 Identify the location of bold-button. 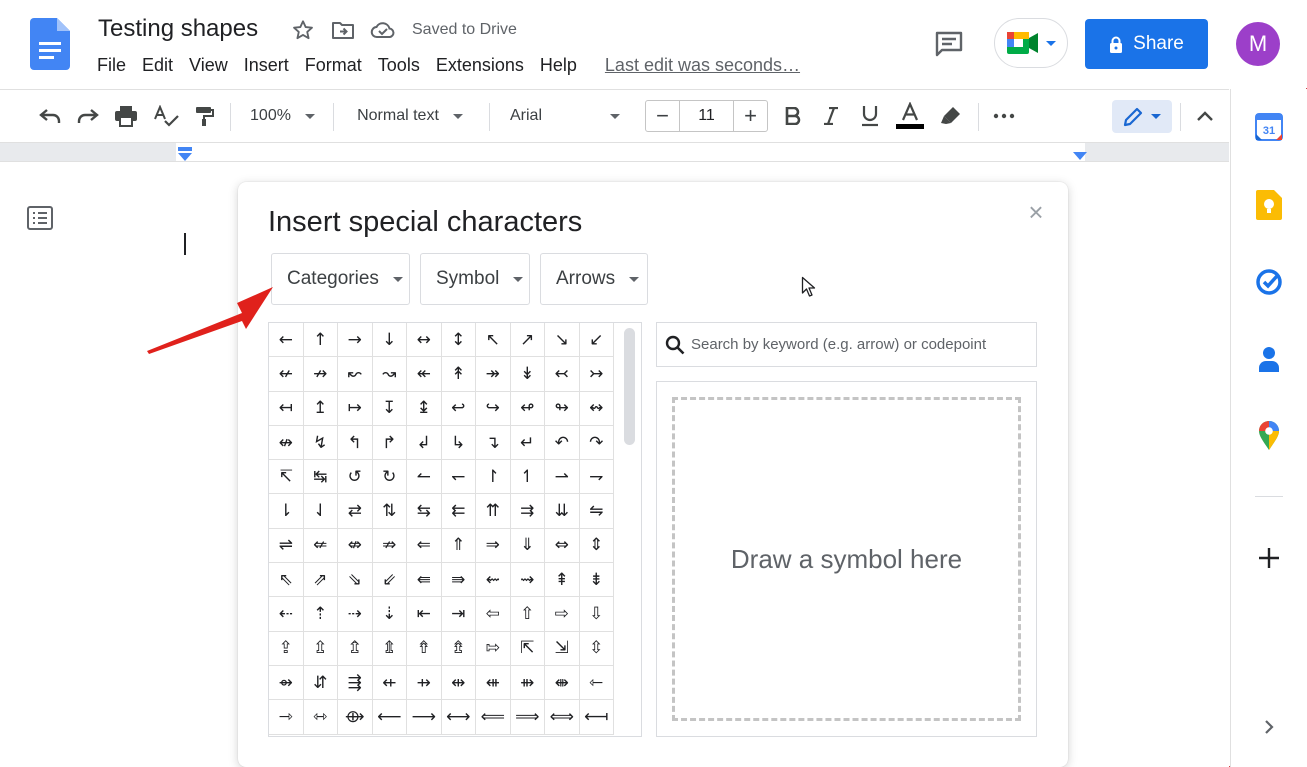
(793, 116).